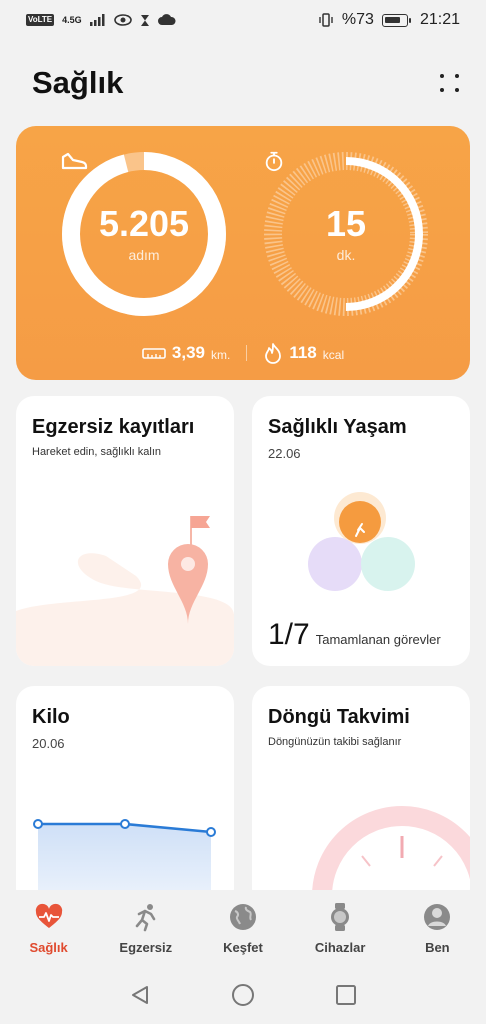 This screenshot has height=1024, width=486. I want to click on nav-devices: Cihazlar, so click(340, 928).